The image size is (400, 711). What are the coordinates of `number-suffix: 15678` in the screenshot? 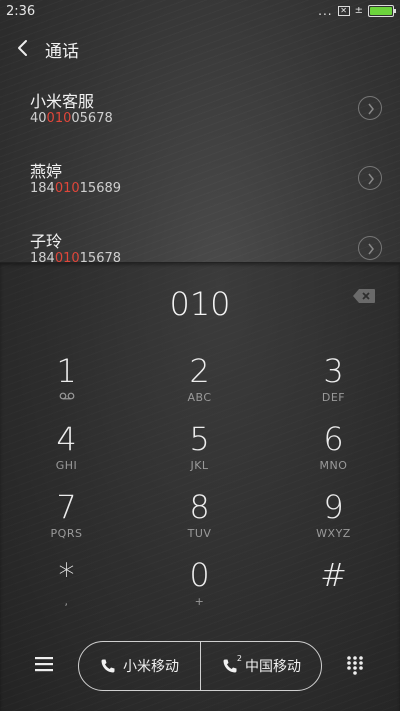 It's located at (100, 256).